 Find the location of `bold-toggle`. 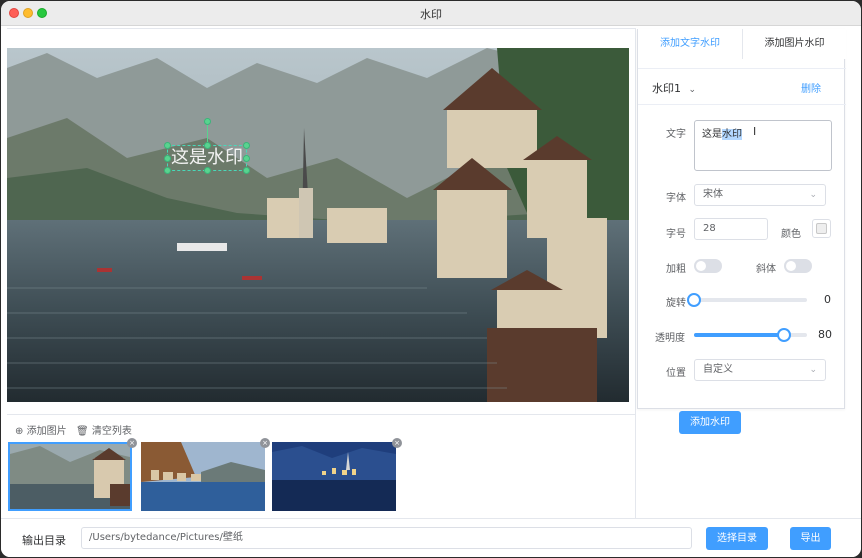

bold-toggle is located at coordinates (708, 266).